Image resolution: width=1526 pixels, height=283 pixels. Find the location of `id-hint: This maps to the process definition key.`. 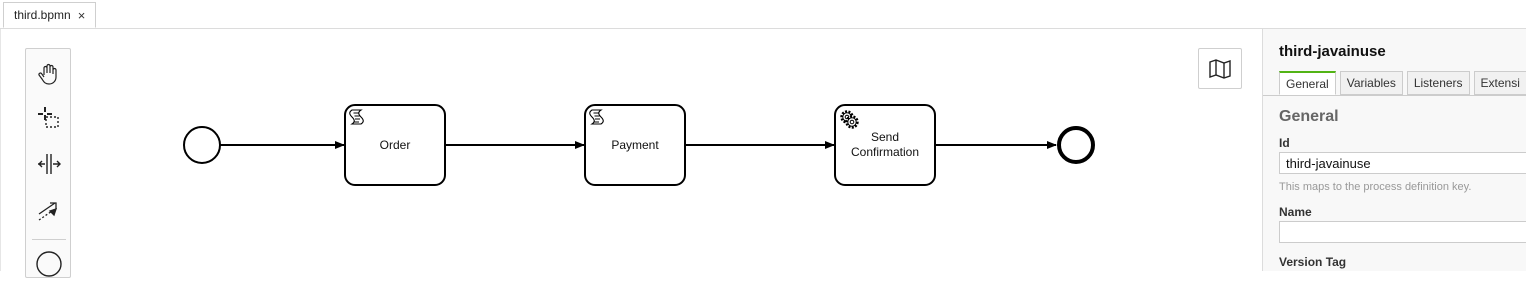

id-hint: This maps to the process definition key. is located at coordinates (1375, 187).